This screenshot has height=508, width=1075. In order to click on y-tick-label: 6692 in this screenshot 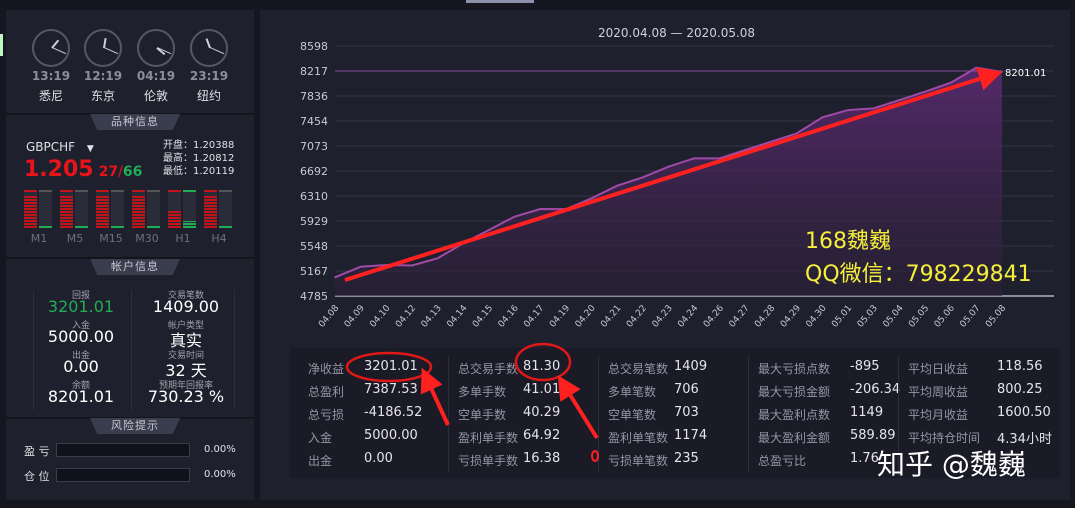, I will do `click(314, 171)`.